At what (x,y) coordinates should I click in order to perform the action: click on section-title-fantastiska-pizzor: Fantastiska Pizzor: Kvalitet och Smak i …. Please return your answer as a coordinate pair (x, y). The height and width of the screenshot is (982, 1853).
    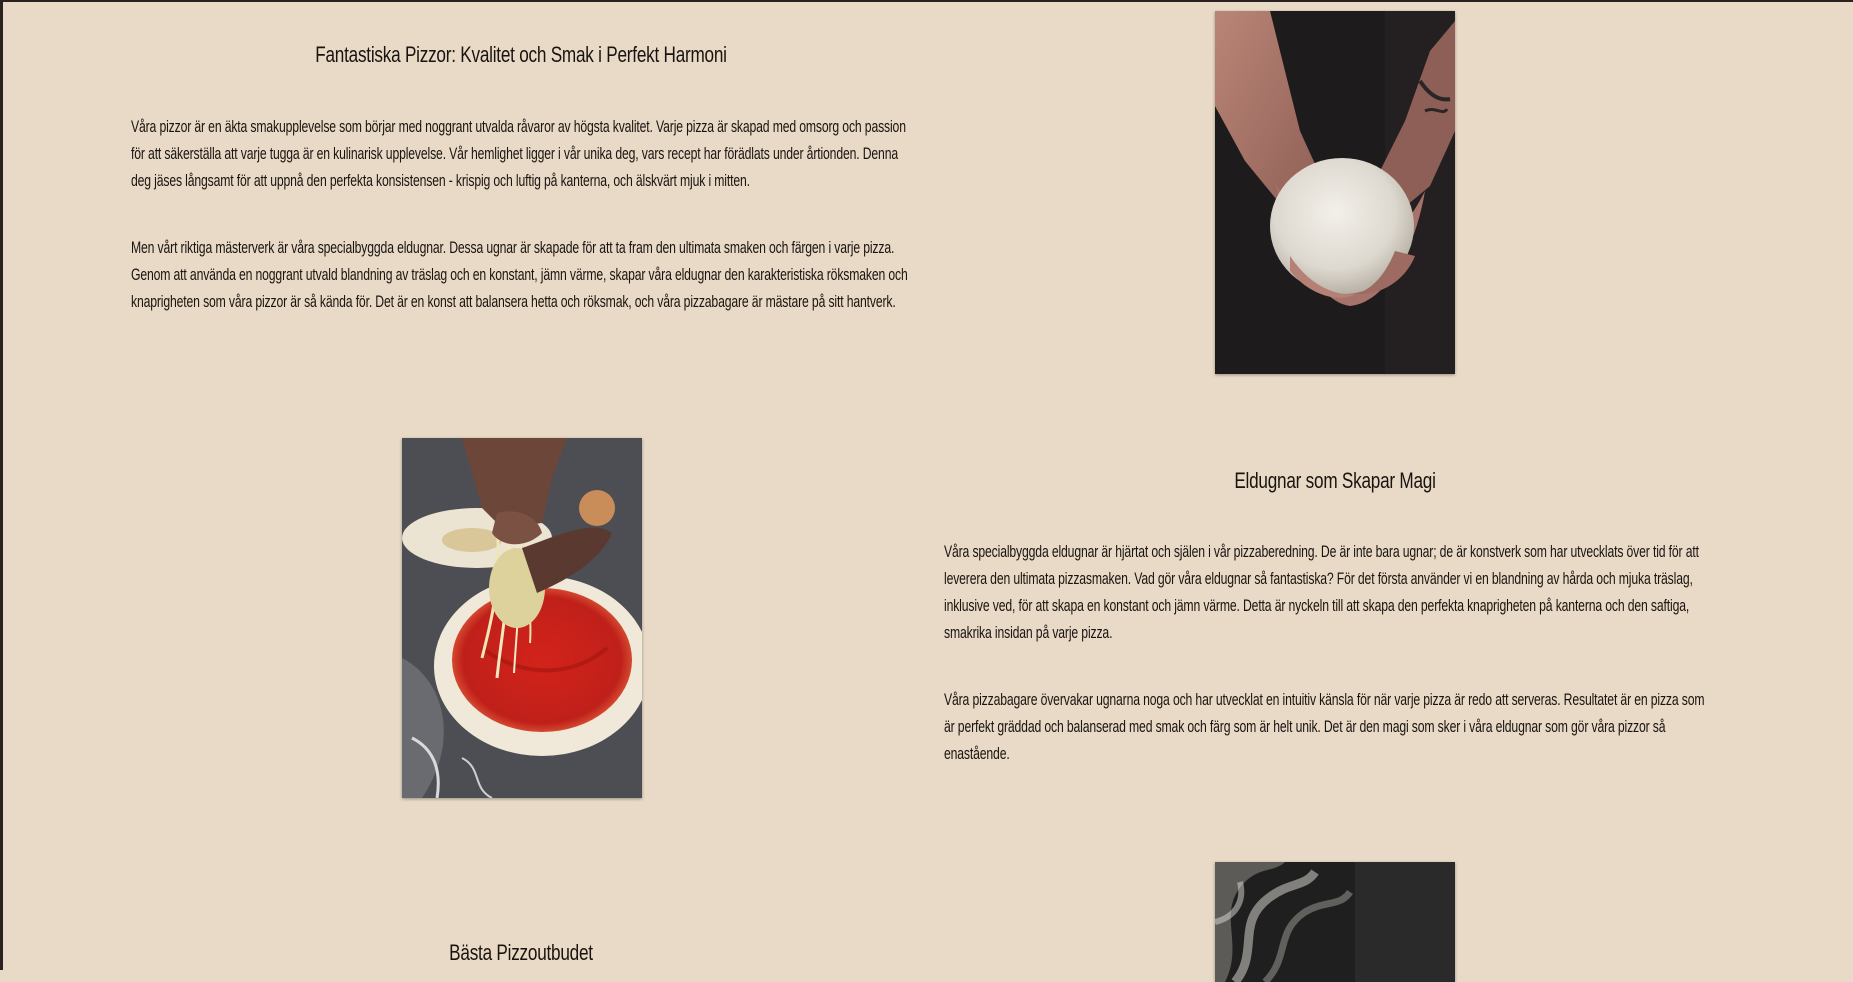
    Looking at the image, I should click on (521, 54).